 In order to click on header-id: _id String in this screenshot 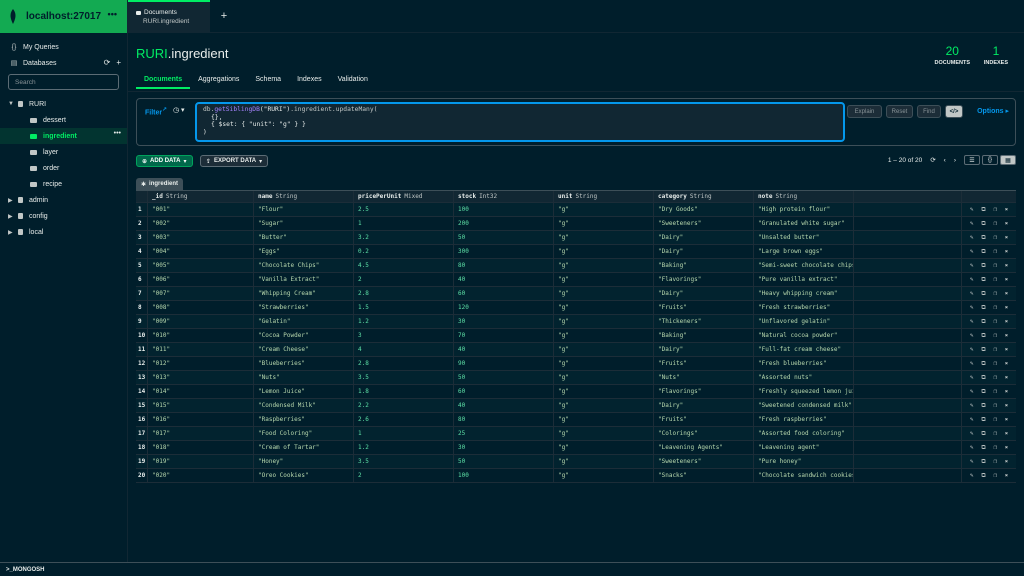, I will do `click(201, 196)`.